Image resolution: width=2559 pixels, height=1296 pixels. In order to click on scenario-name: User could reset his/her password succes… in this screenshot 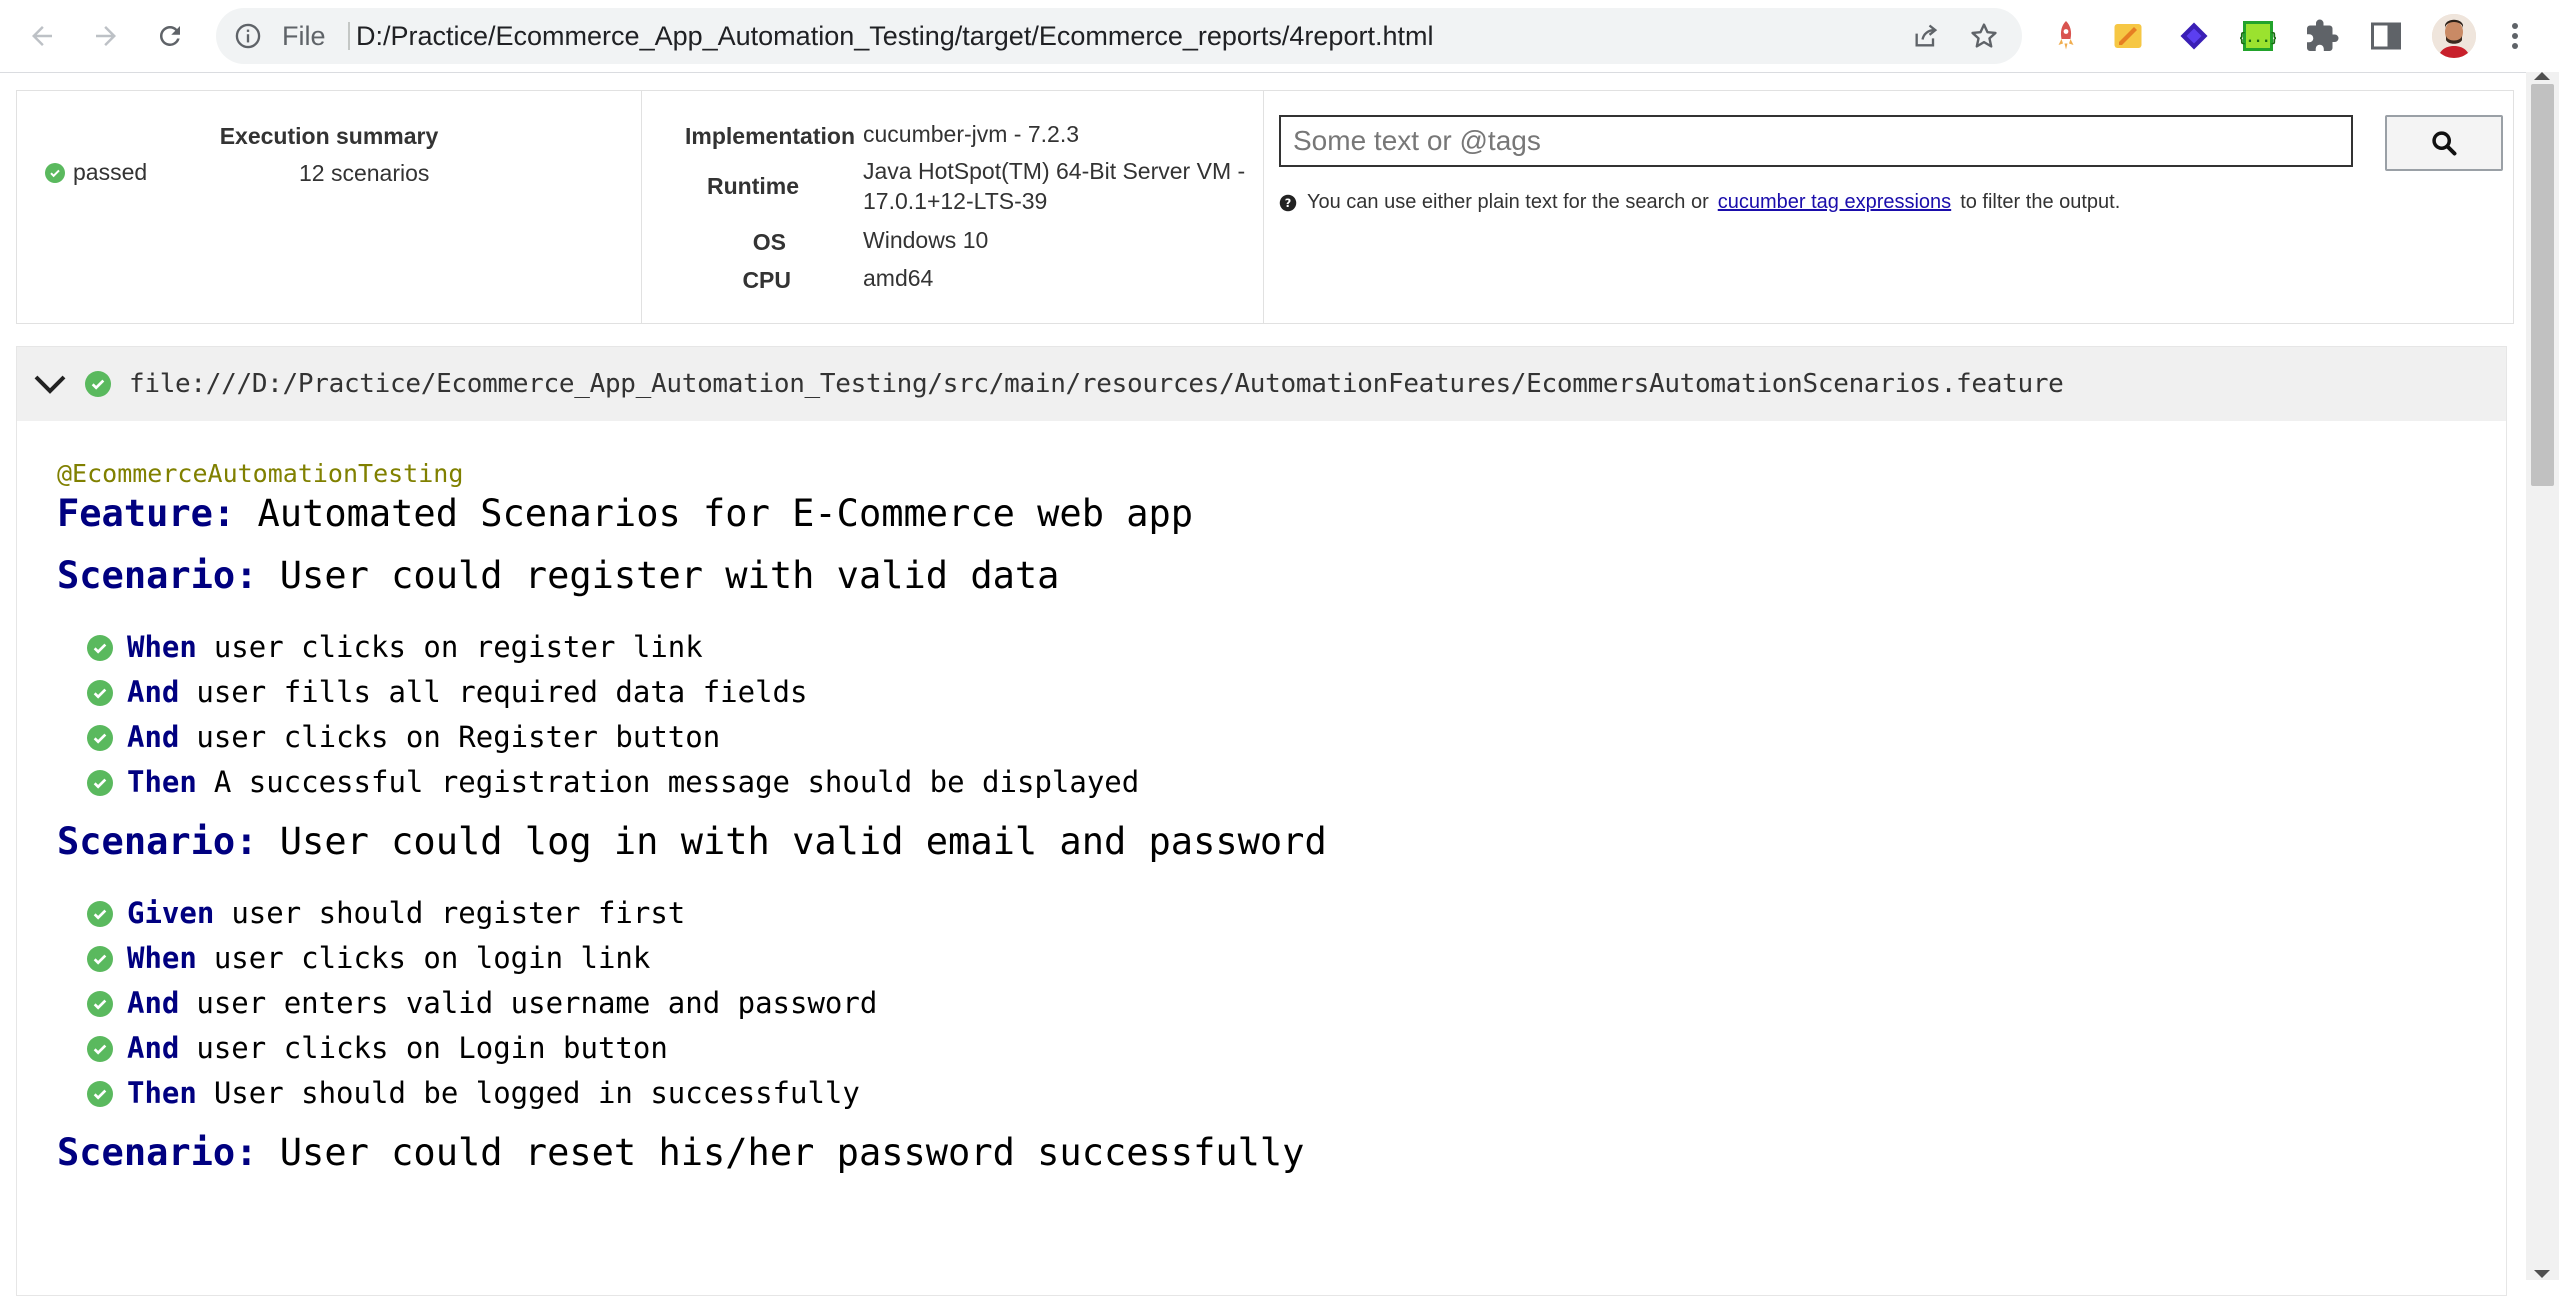, I will do `click(792, 1152)`.